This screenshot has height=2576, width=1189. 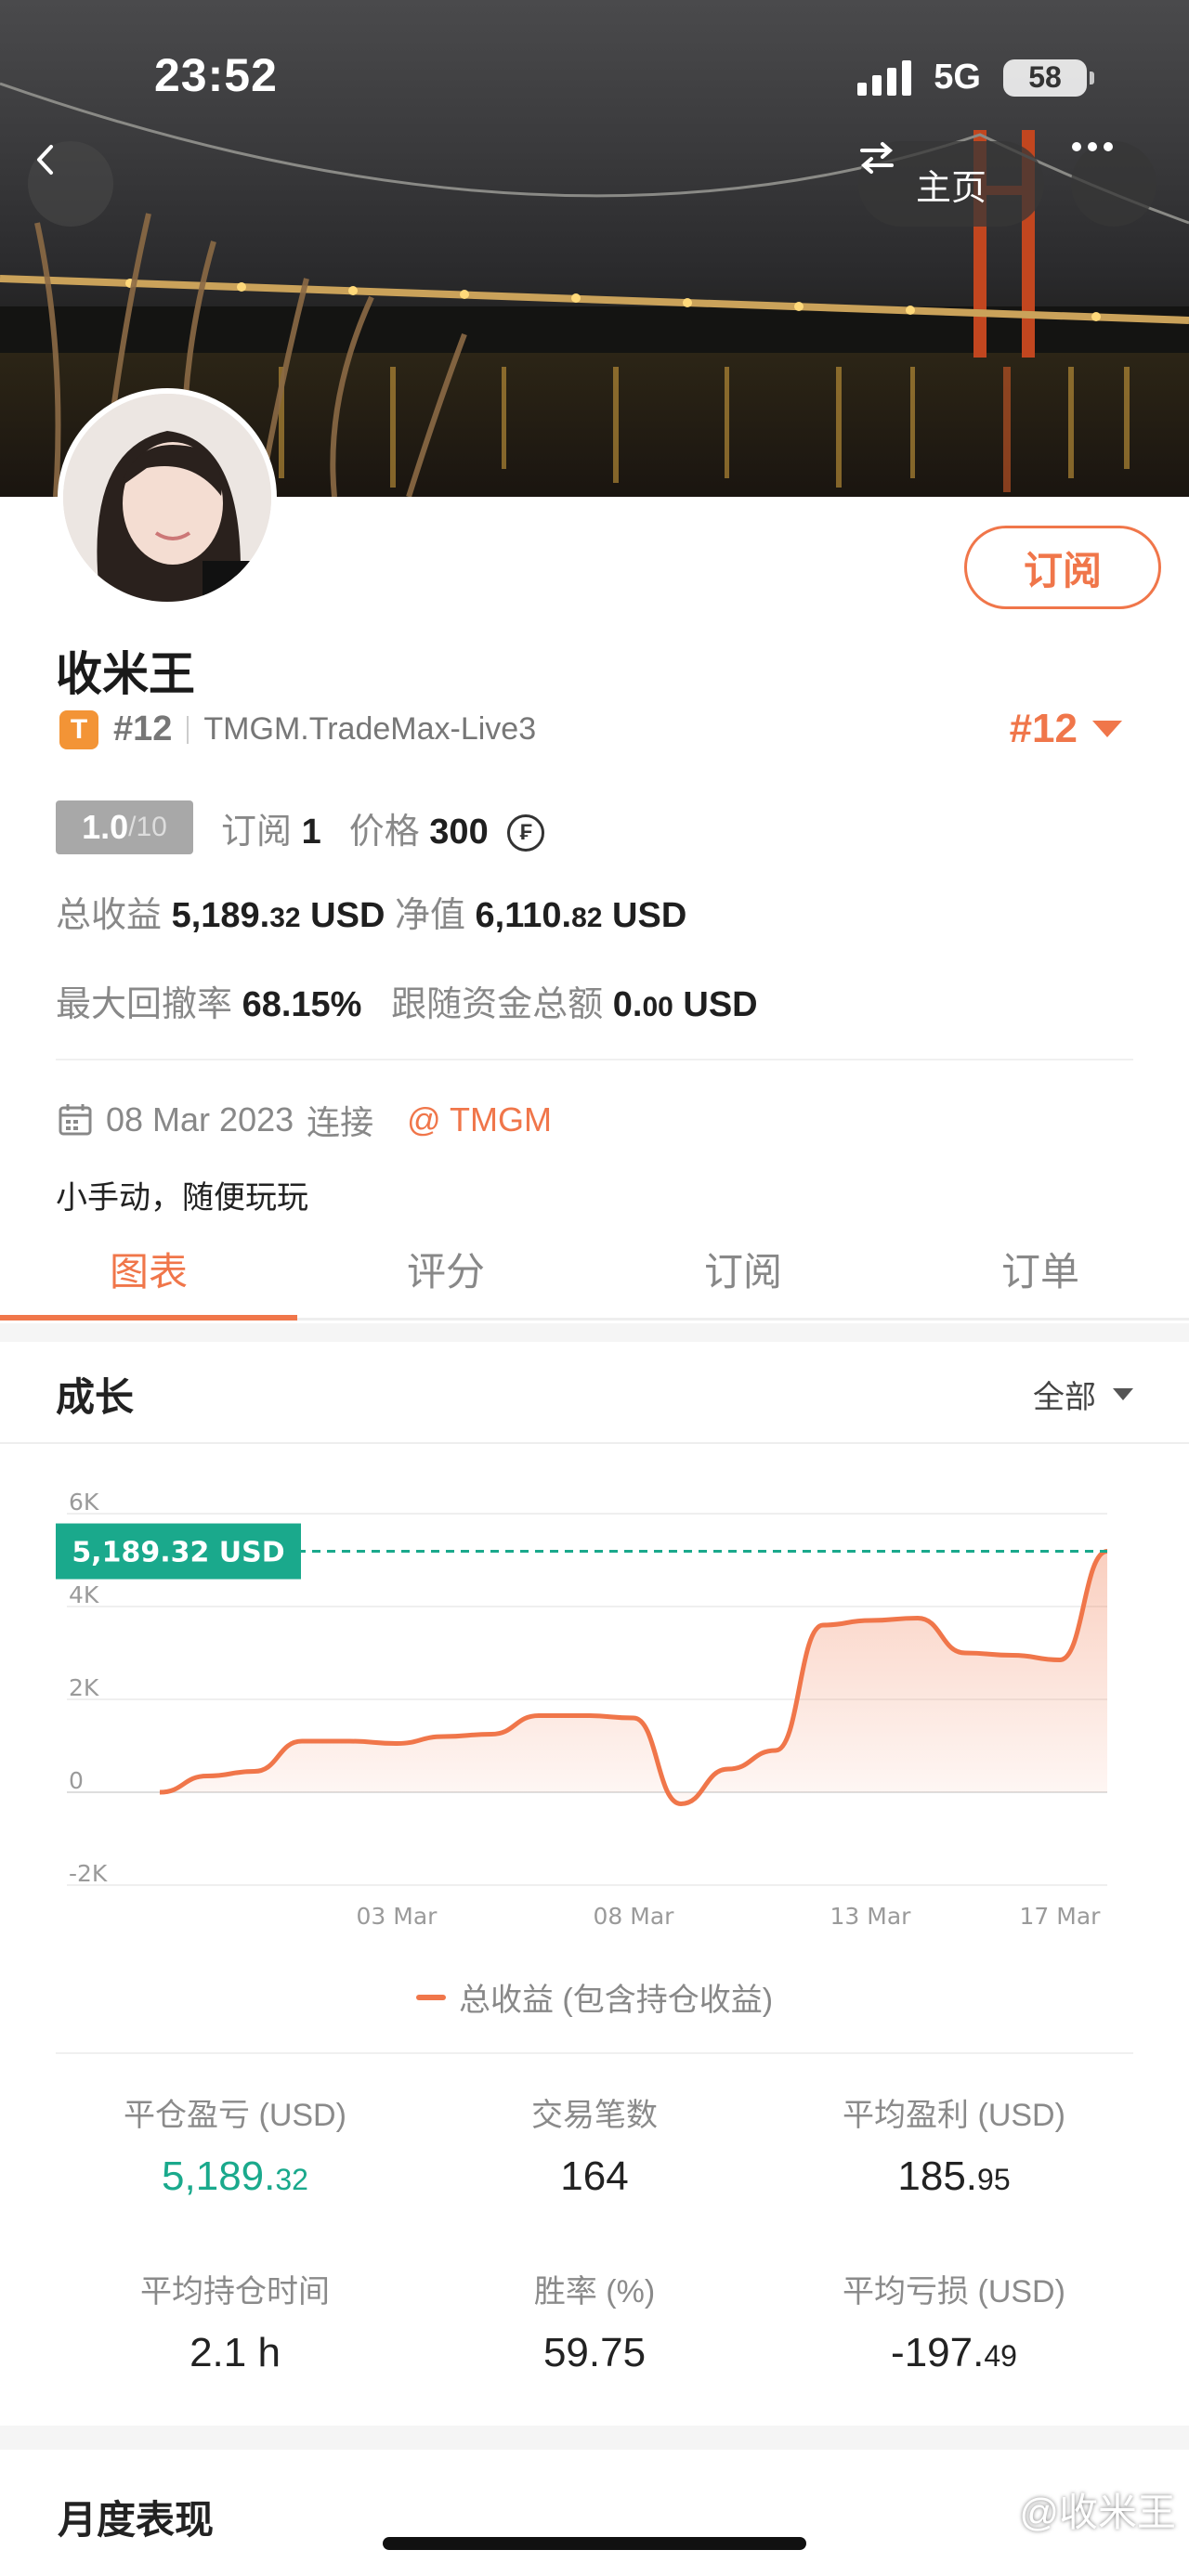 What do you see at coordinates (581, 915) in the screenshot?
I see `equity-value: 6,110.82 USD` at bounding box center [581, 915].